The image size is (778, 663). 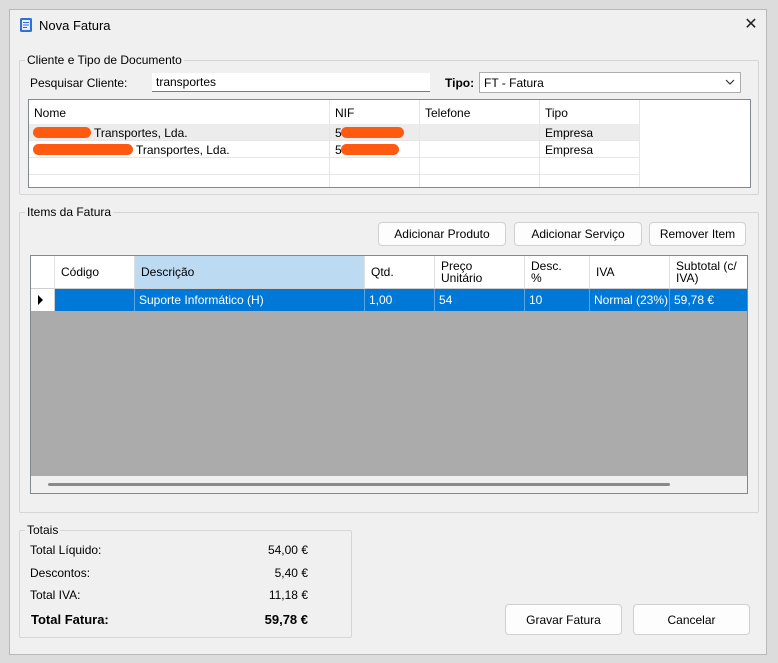 I want to click on chevron-down-icon, so click(x=730, y=82).